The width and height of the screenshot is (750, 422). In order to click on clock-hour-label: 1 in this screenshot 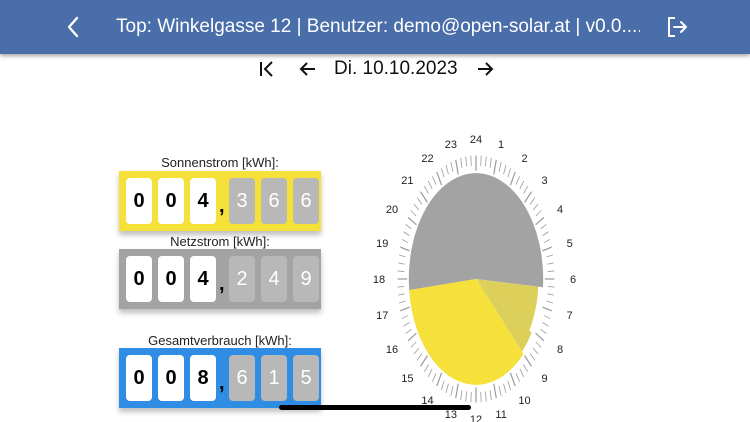, I will do `click(501, 145)`.